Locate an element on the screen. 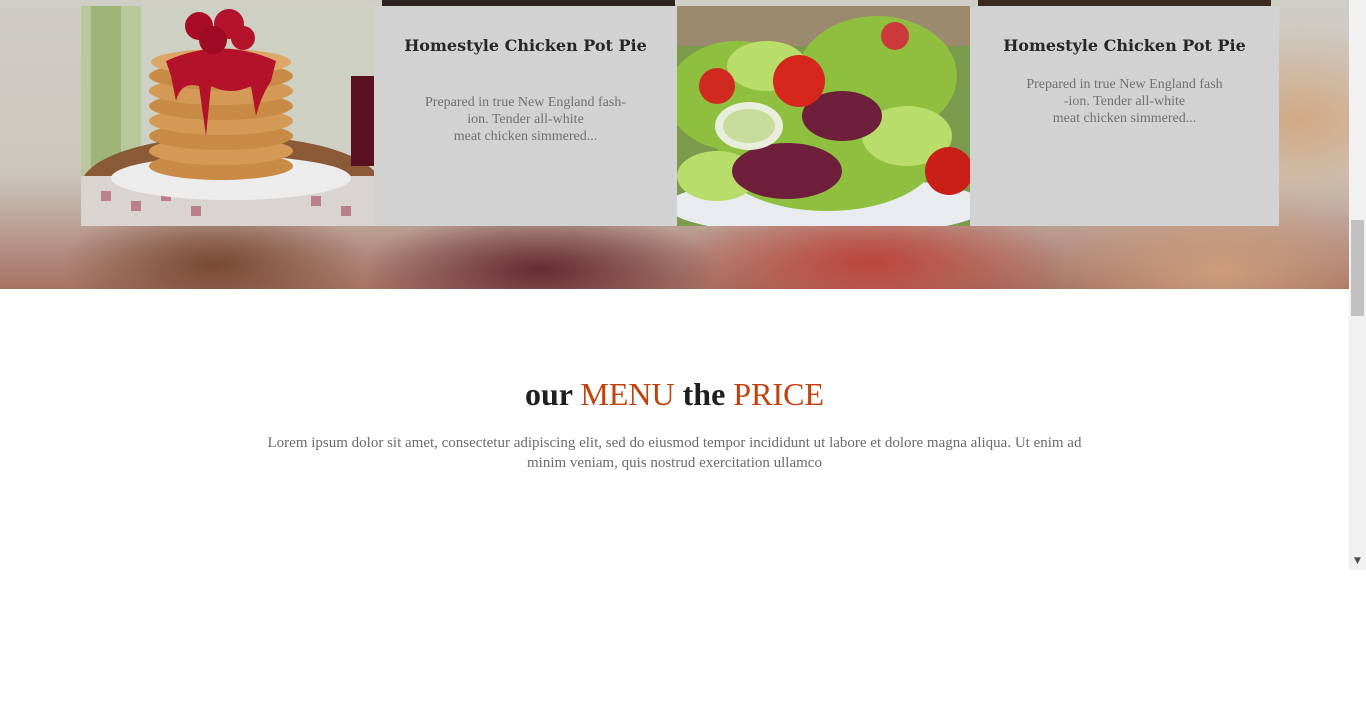 The width and height of the screenshot is (1366, 728). scroll-down-arrow-icon: ▼ is located at coordinates (1357, 561).